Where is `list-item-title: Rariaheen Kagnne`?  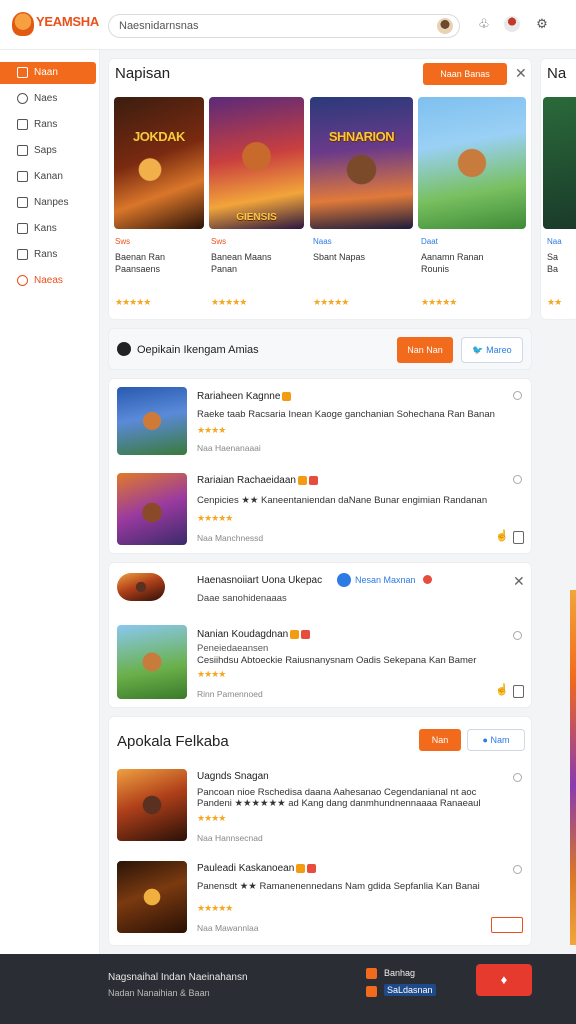 list-item-title: Rariaheen Kagnne is located at coordinates (244, 396).